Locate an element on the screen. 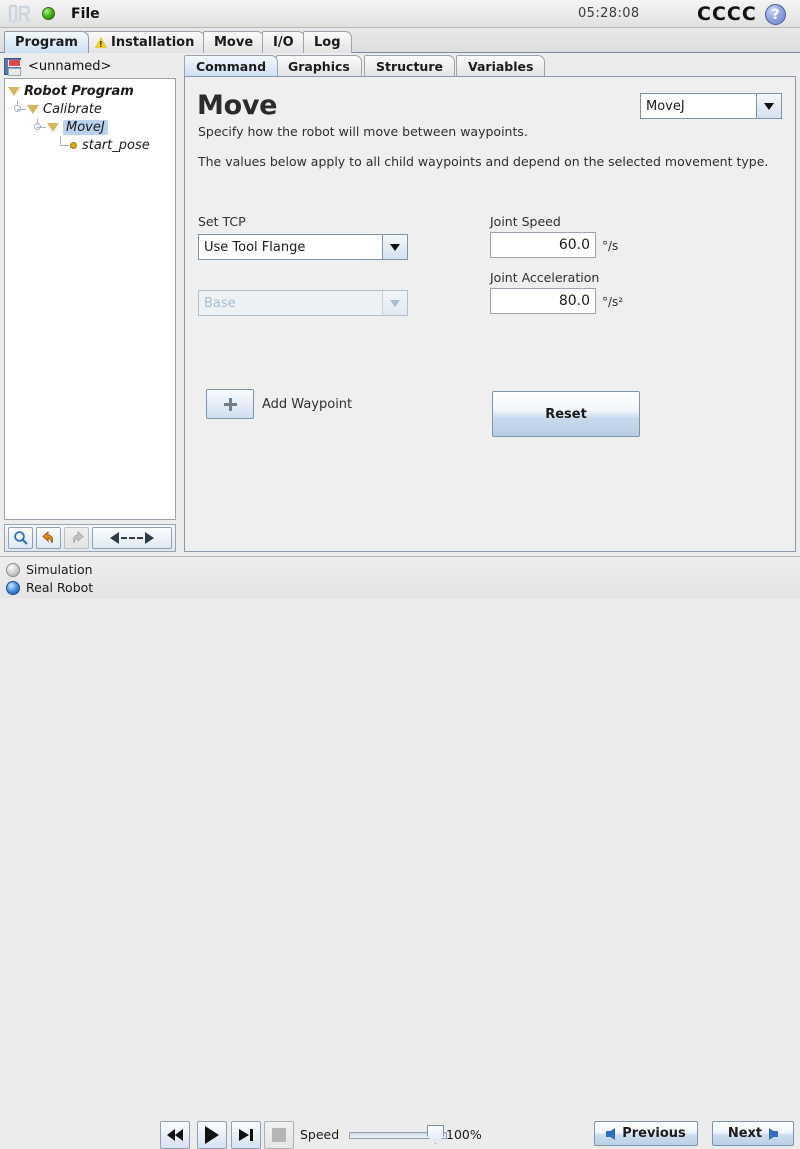 This screenshot has width=800, height=1149. move-type-dropdown: MoveJ is located at coordinates (711, 106).